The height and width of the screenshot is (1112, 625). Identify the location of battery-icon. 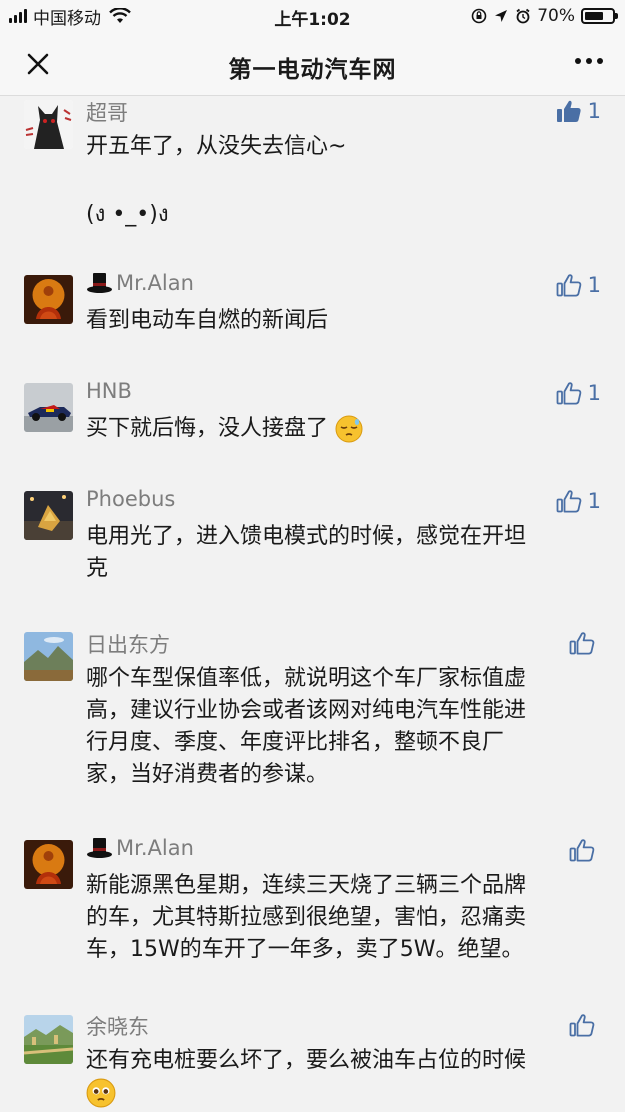
(599, 16).